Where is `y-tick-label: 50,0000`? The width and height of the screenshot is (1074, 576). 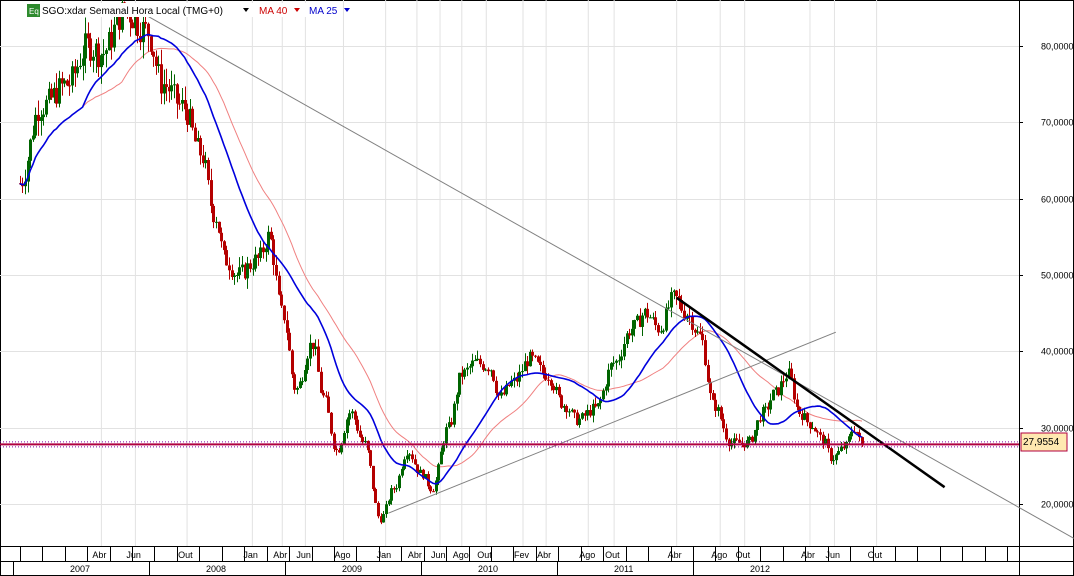 y-tick-label: 50,0000 is located at coordinates (1057, 276).